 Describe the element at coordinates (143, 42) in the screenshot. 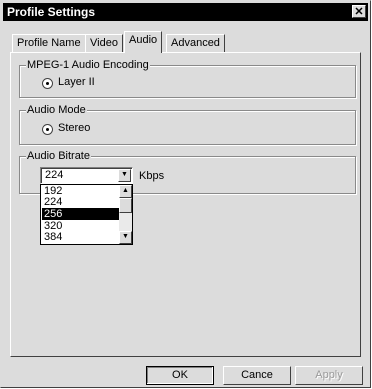

I see `tab-audio: Audio` at that location.